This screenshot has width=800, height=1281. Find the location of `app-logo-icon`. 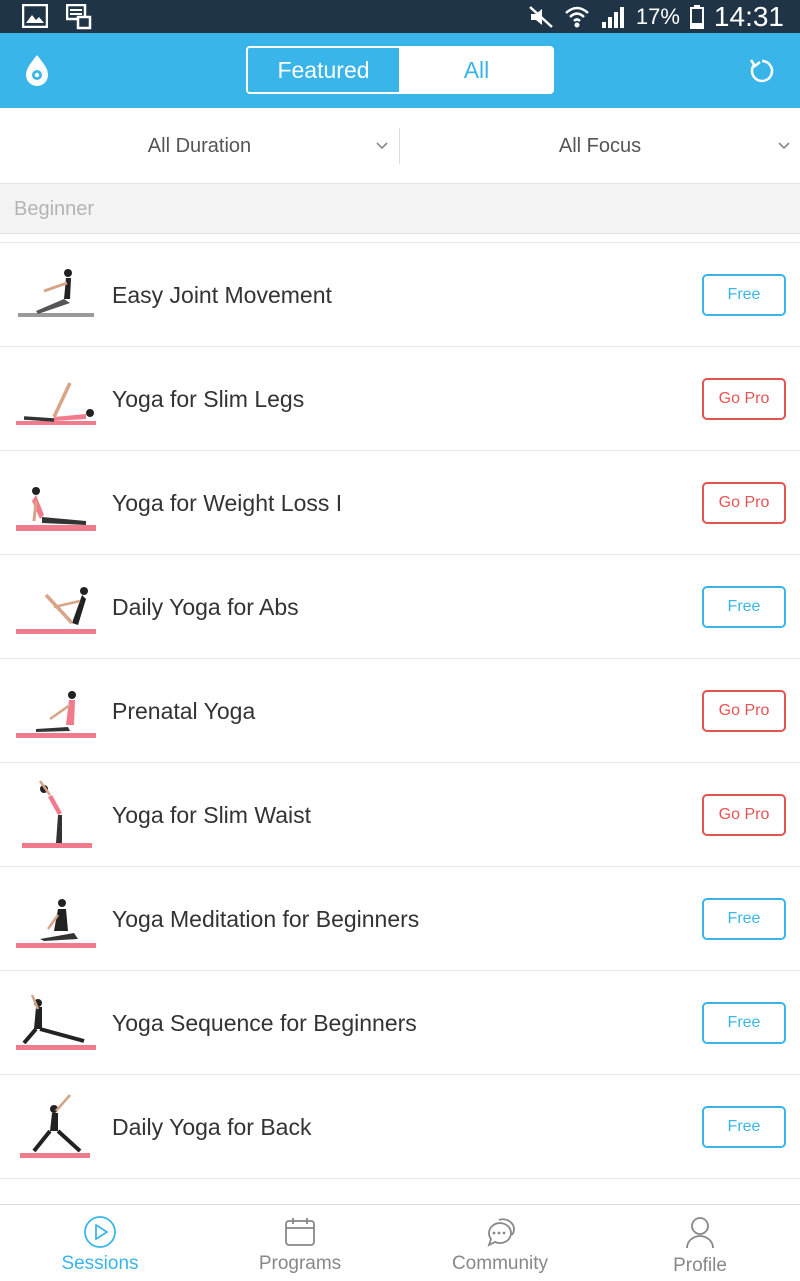

app-logo-icon is located at coordinates (37, 70).